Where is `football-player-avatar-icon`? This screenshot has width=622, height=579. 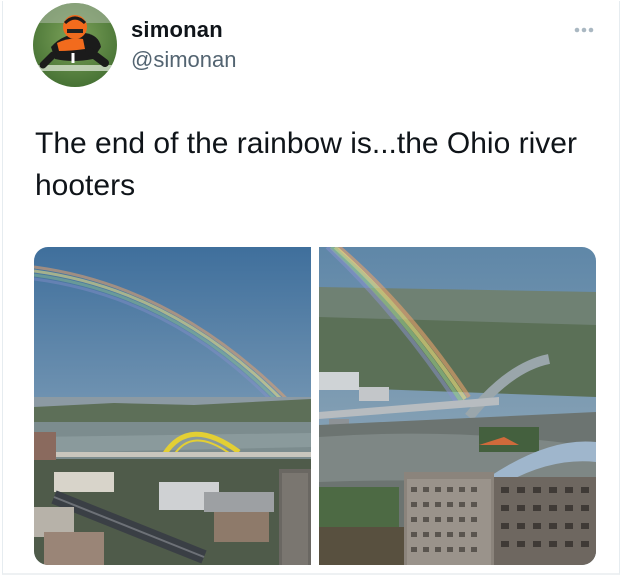 football-player-avatar-icon is located at coordinates (75, 45).